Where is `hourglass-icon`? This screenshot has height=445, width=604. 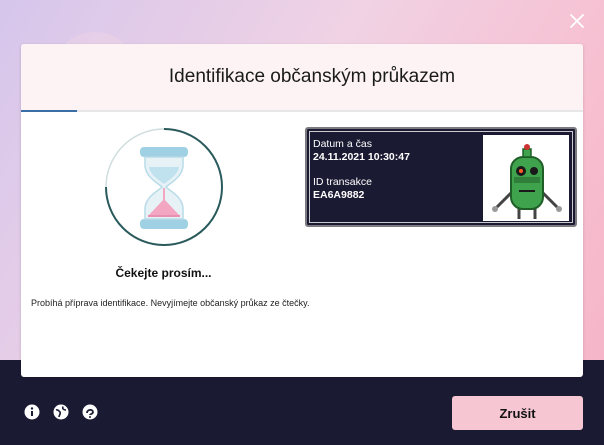 hourglass-icon is located at coordinates (164, 187).